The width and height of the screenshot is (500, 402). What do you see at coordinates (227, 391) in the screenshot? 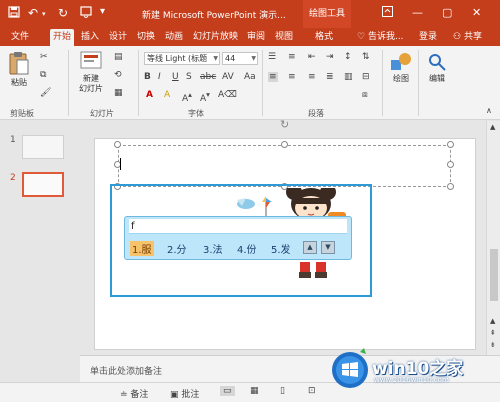
I see `normal-view-icon: ▭` at bounding box center [227, 391].